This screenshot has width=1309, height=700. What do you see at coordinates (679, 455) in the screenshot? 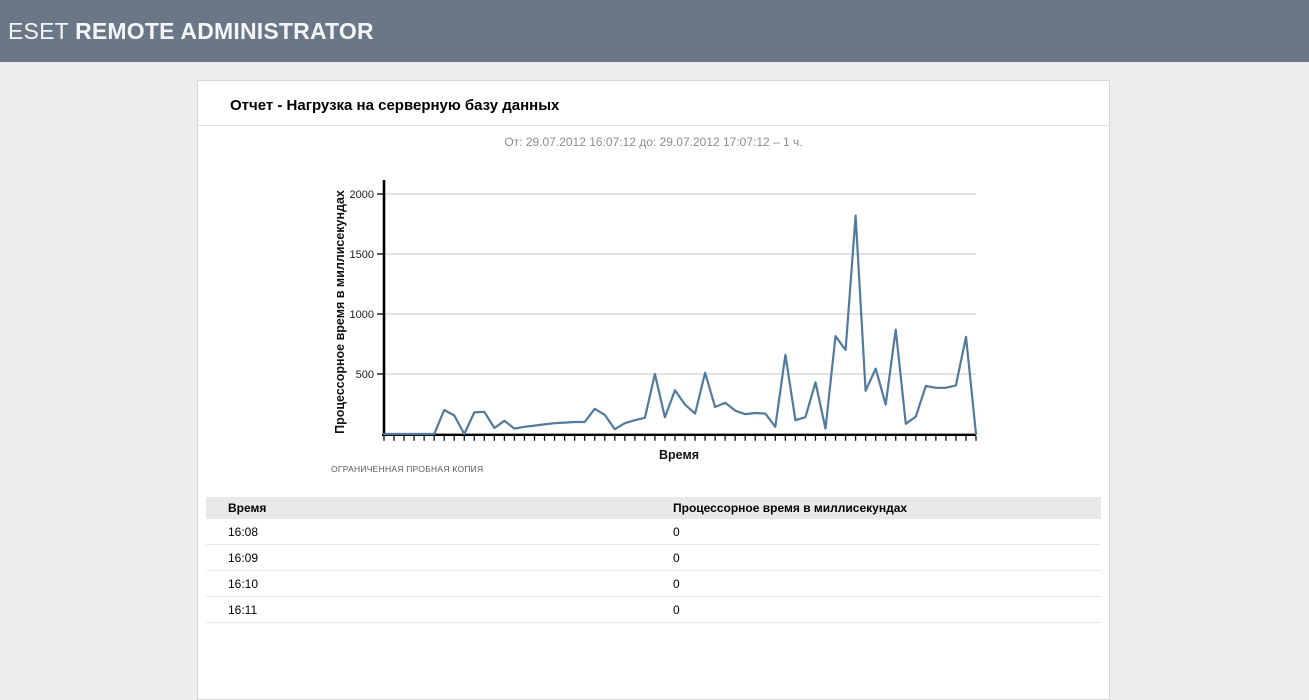
I see `x-axis-label: Время` at bounding box center [679, 455].